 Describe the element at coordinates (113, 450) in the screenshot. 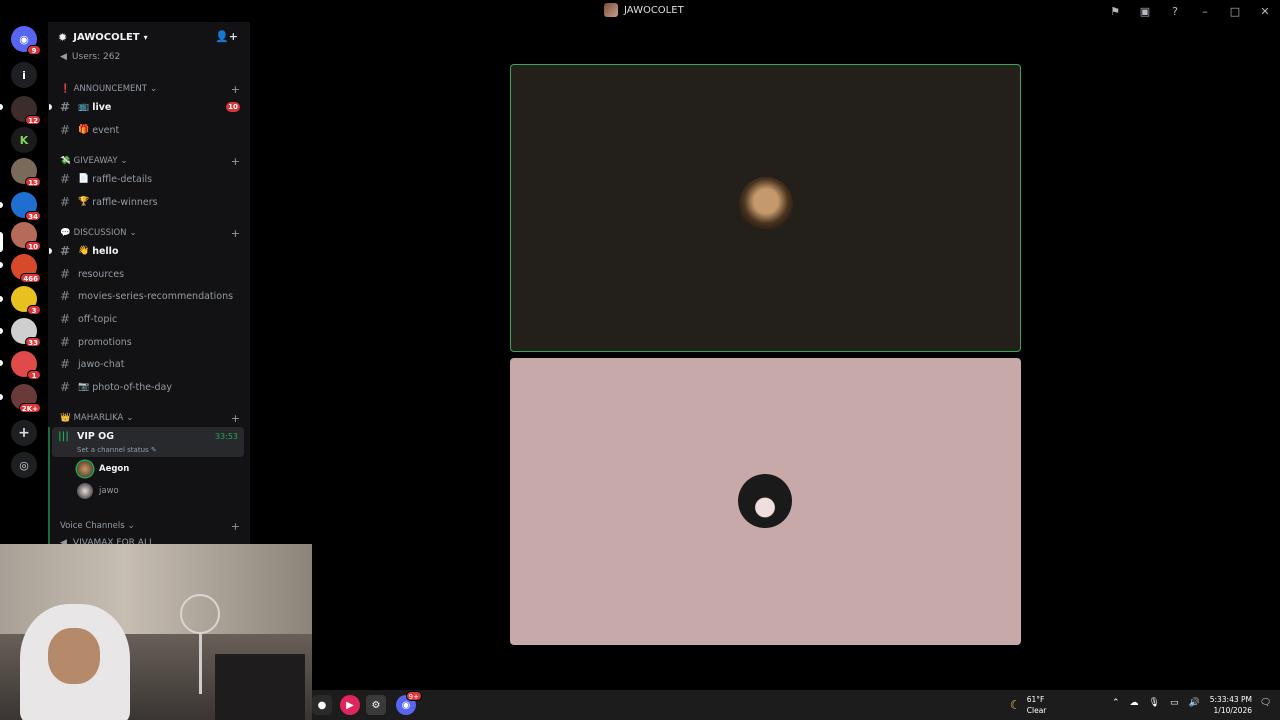

I see `channel-status-label: Set a channel status` at that location.